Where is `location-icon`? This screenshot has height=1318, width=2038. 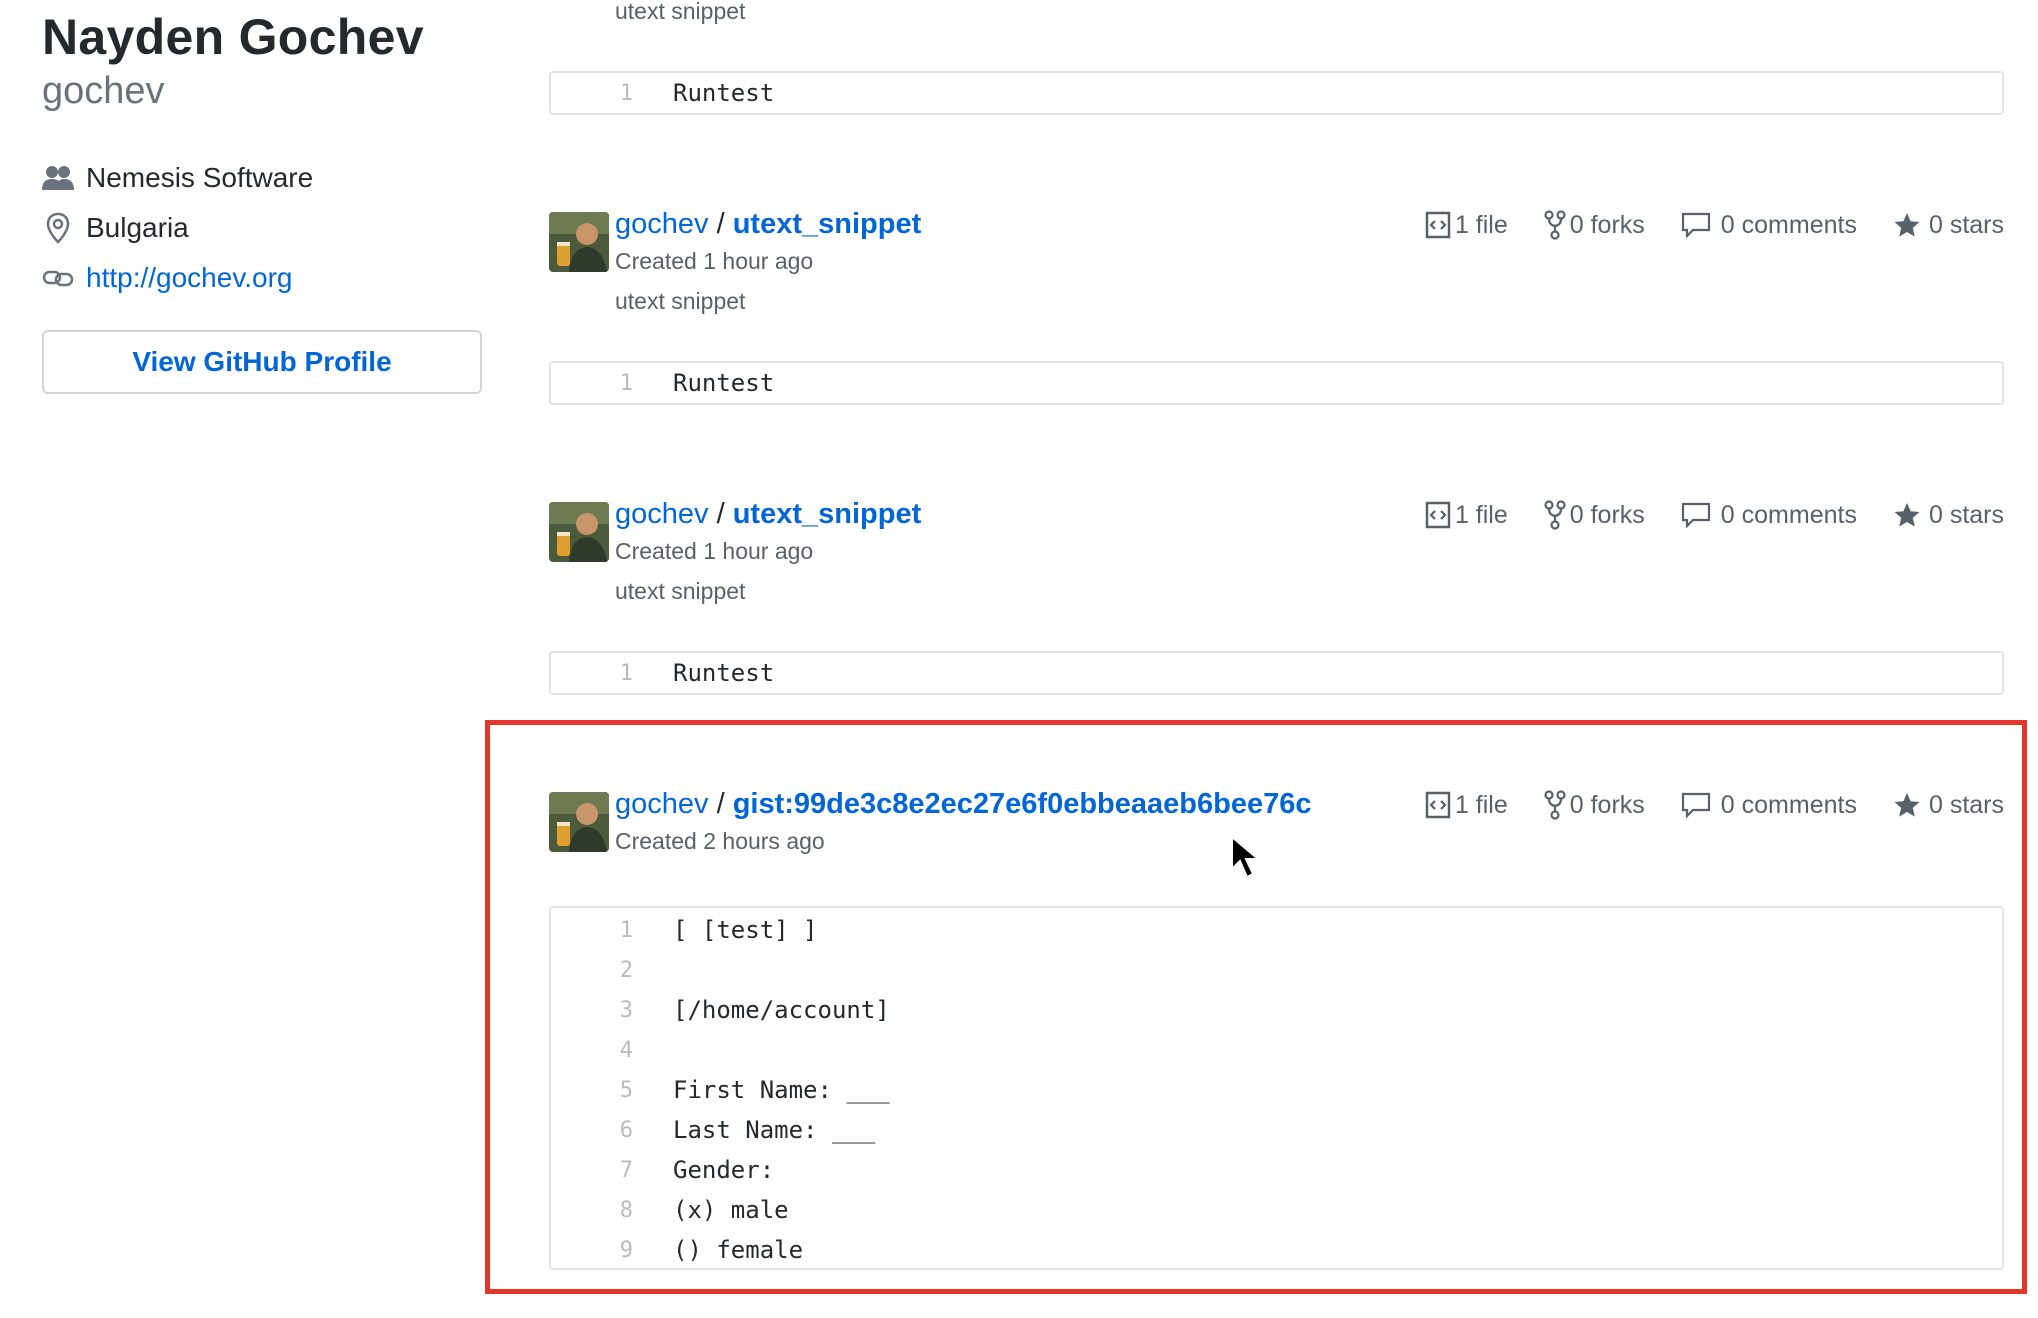
location-icon is located at coordinates (58, 228).